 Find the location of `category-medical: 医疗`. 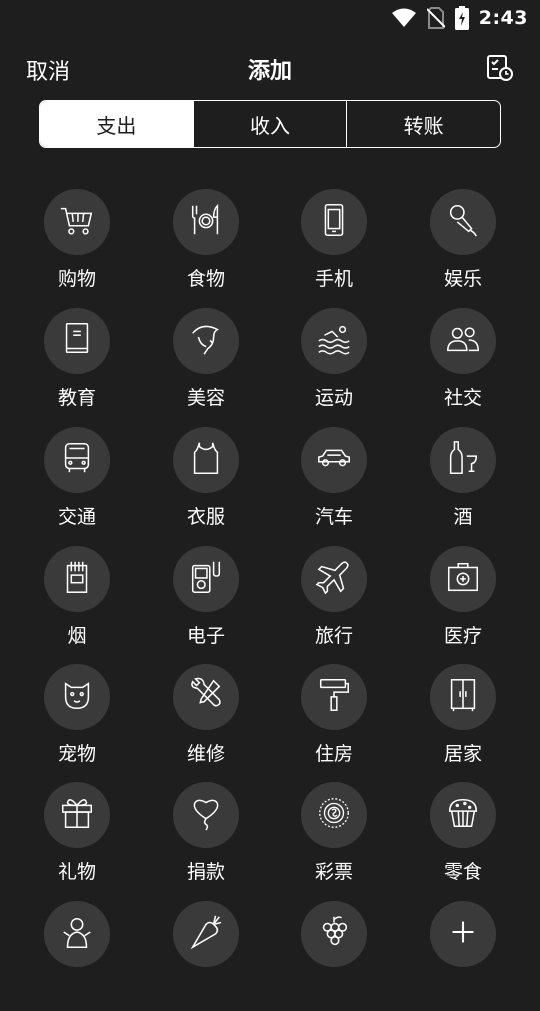

category-medical: 医疗 is located at coordinates (463, 601).